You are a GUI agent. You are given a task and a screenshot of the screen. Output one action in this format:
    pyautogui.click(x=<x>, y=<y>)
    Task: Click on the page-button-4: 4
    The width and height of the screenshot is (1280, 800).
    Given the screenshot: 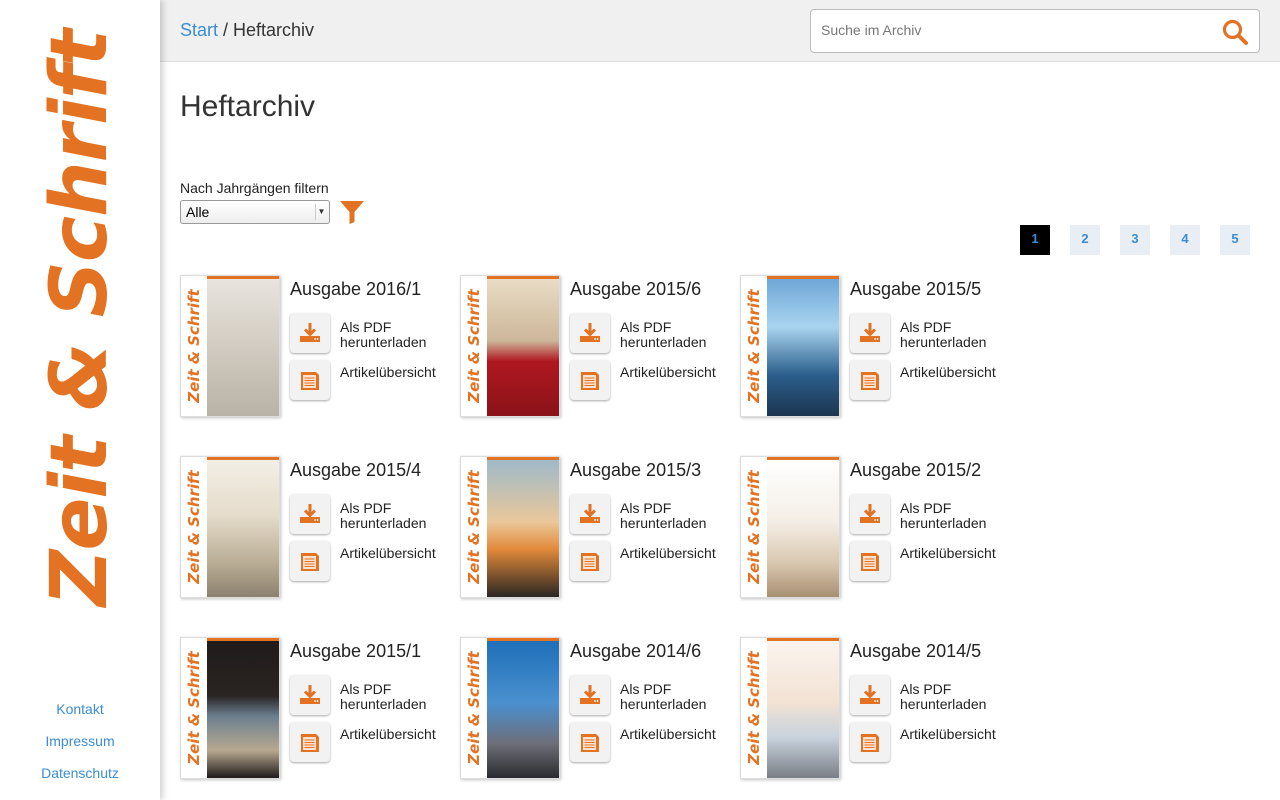 What is the action you would take?
    pyautogui.click(x=1185, y=240)
    